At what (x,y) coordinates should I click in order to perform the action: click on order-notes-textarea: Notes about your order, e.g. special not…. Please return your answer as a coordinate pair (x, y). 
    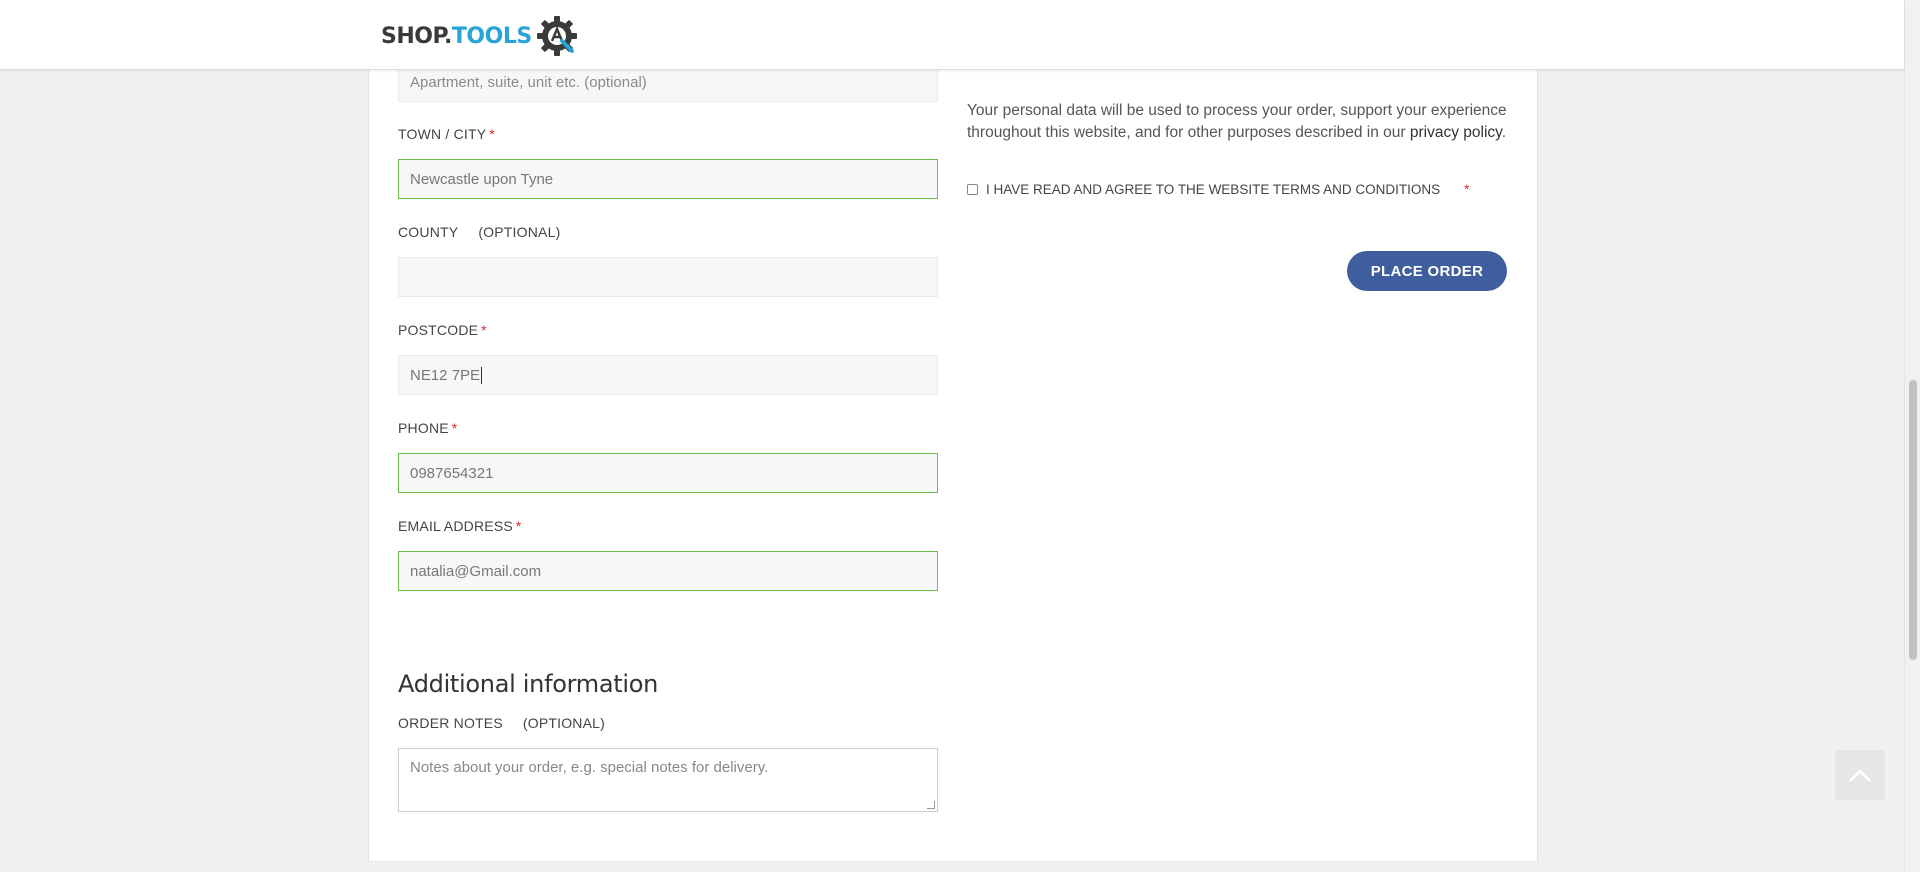
    Looking at the image, I should click on (668, 780).